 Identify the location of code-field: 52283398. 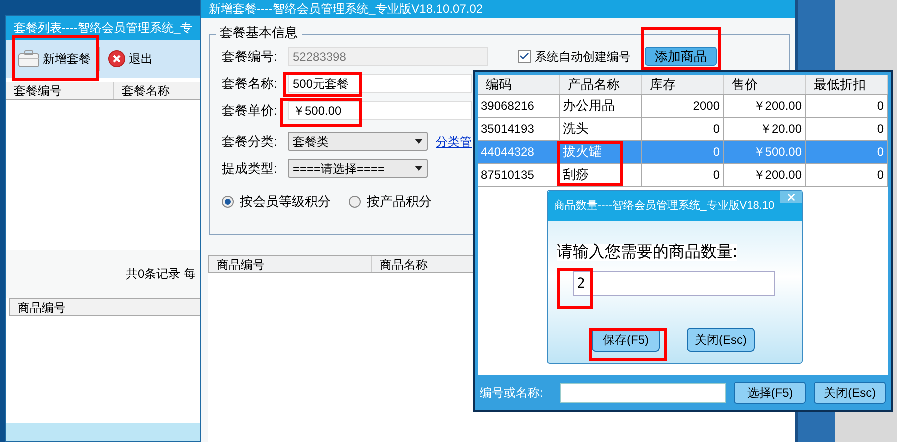
(388, 56).